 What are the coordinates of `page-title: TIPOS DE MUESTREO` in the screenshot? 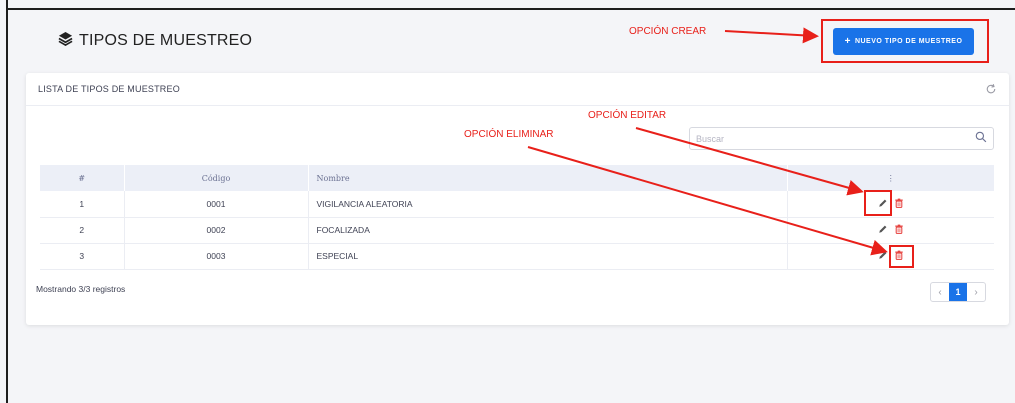 It's located at (155, 41).